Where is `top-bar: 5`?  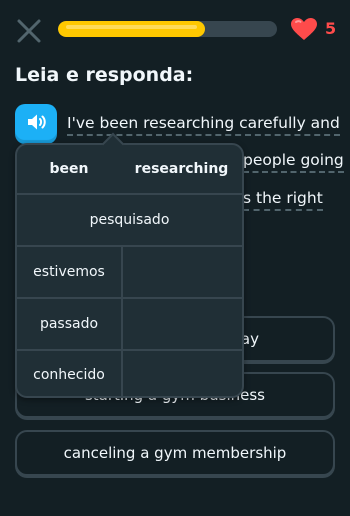 top-bar: 5 is located at coordinates (175, 30).